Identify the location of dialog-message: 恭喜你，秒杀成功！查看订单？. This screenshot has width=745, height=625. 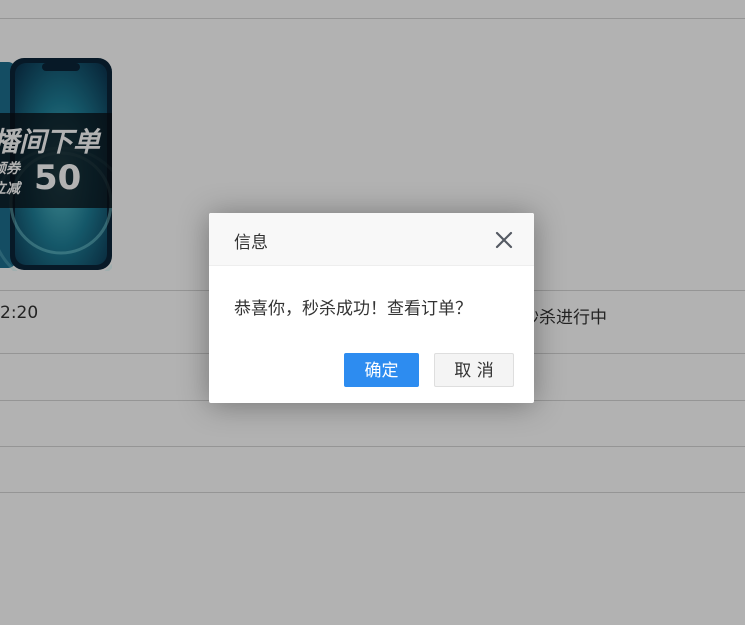
(353, 309).